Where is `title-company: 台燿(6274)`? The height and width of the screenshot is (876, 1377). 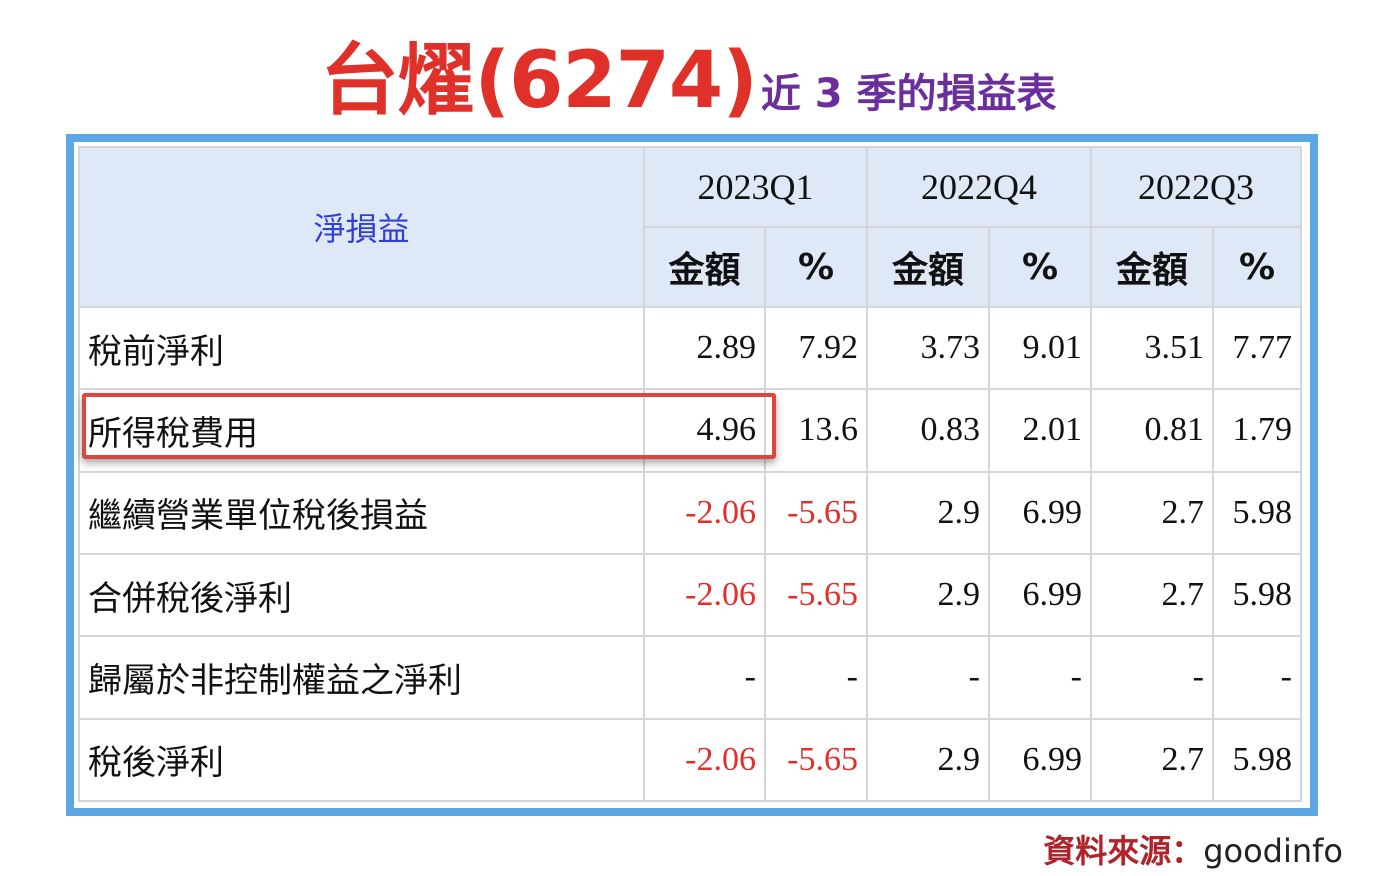 title-company: 台燿(6274) is located at coordinates (538, 81).